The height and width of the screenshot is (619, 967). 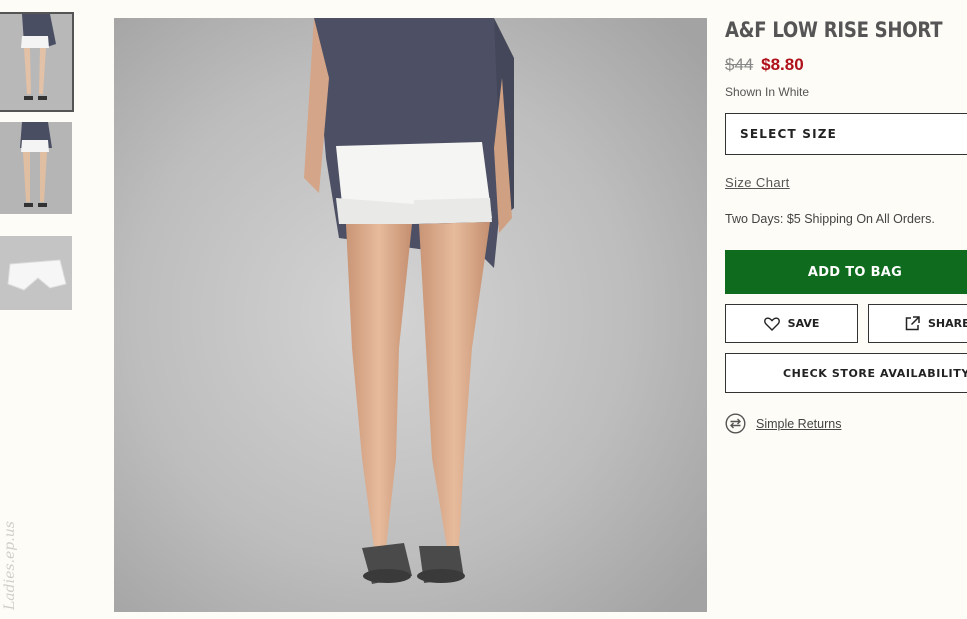 I want to click on share-label: SHARE, so click(x=947, y=323).